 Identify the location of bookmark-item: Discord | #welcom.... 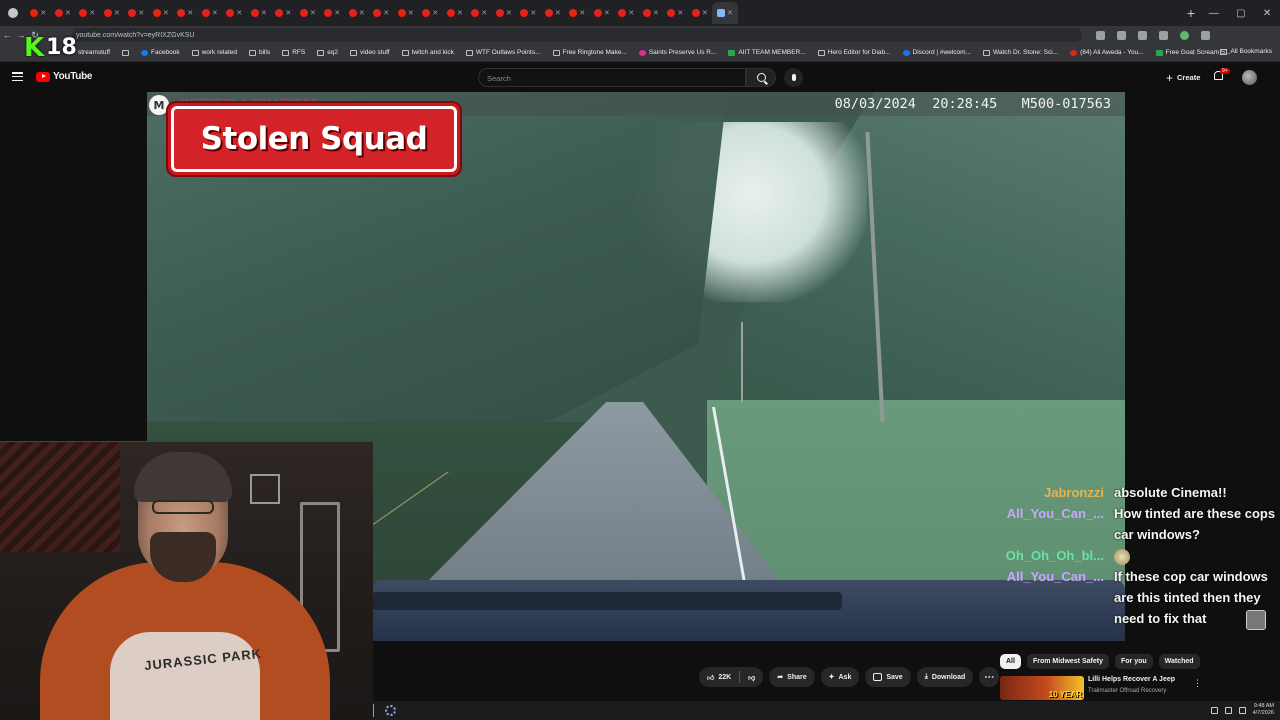
(936, 52).